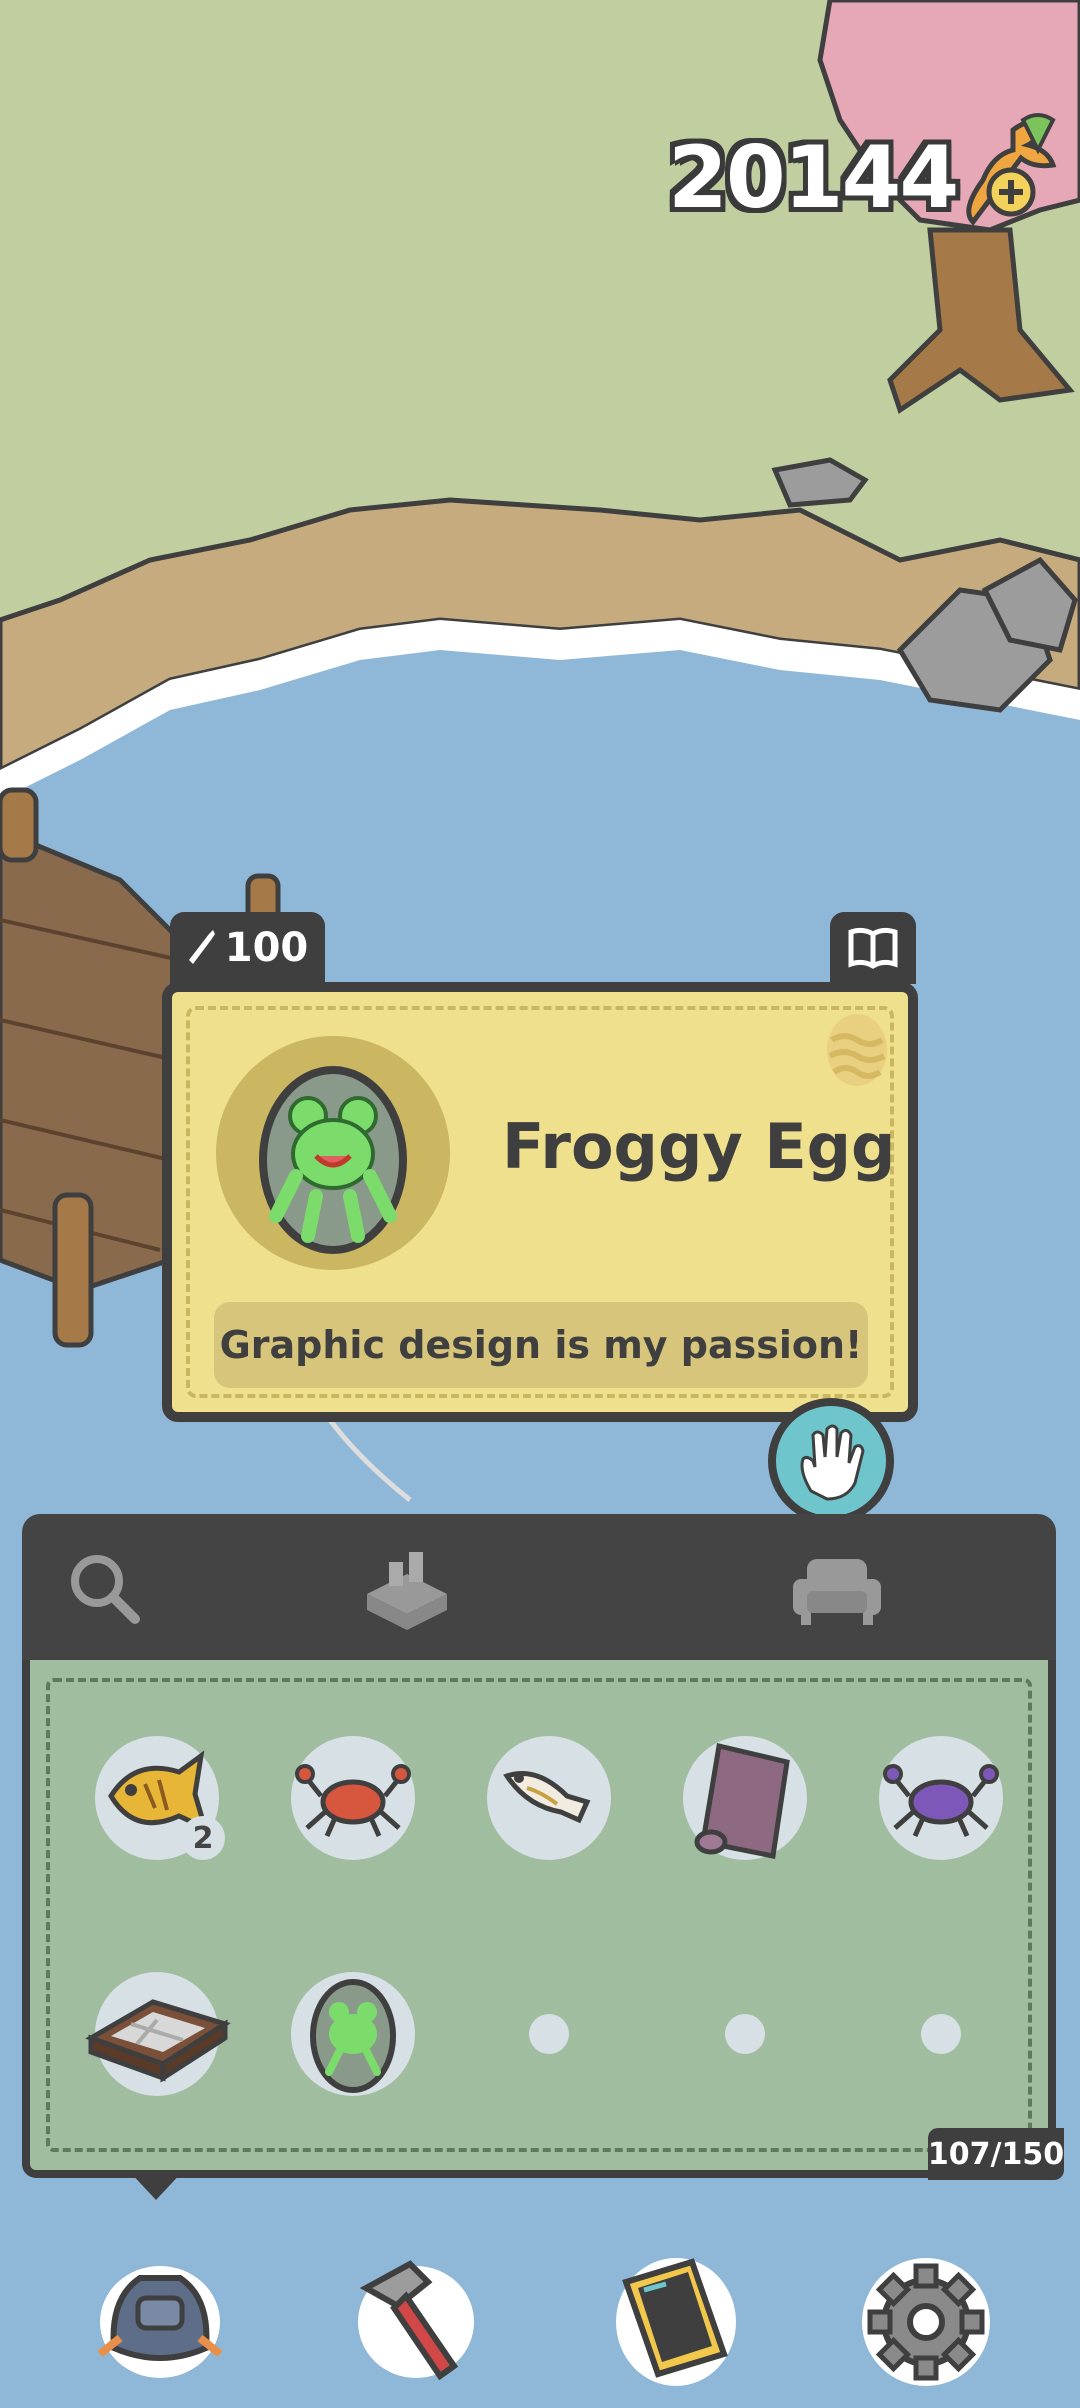  What do you see at coordinates (203, 1838) in the screenshot?
I see `item-count: 2` at bounding box center [203, 1838].